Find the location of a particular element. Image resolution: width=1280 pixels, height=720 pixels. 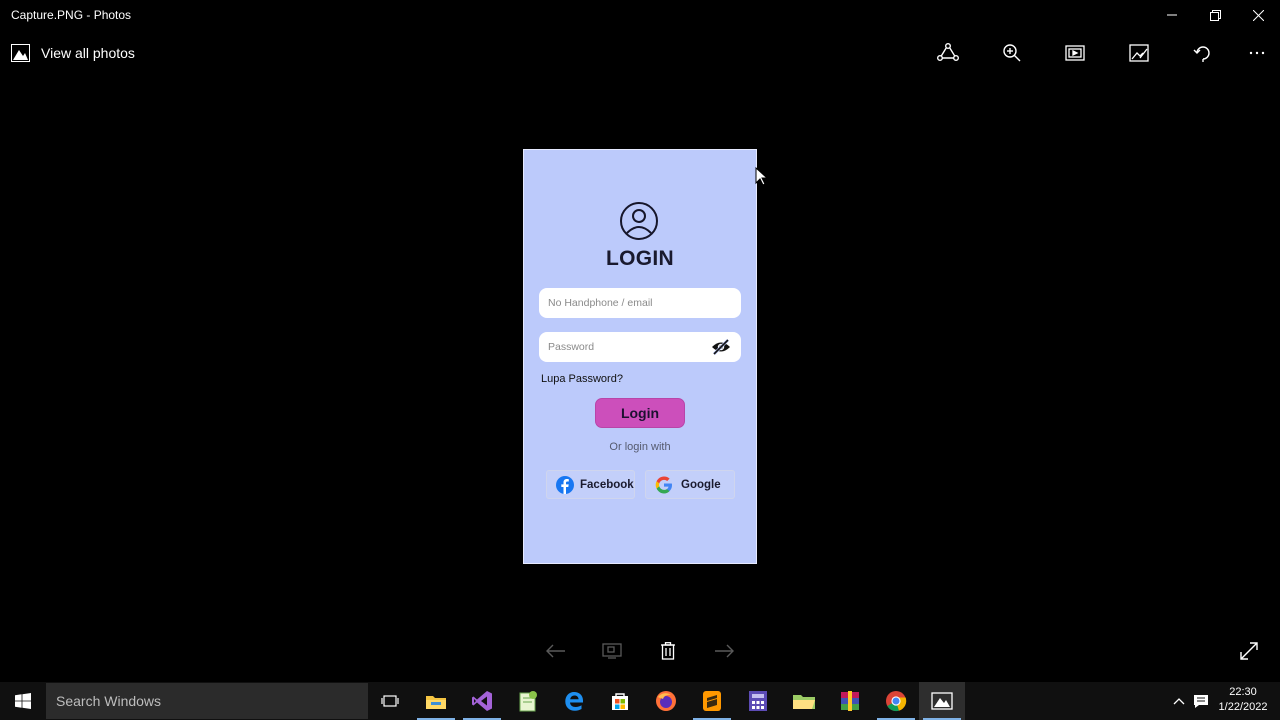

arrow-right-icon is located at coordinates (724, 651).